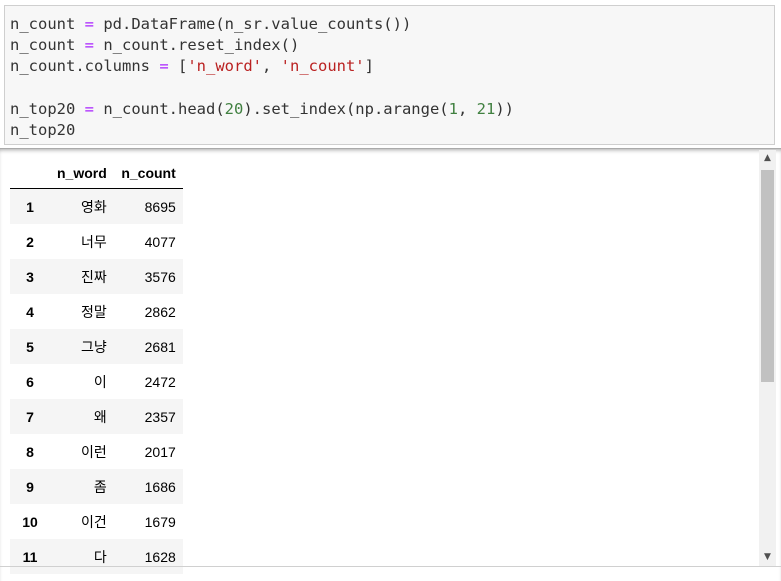 The image size is (781, 581). Describe the element at coordinates (160, 451) in the screenshot. I see `cell-n-count: 2017` at that location.